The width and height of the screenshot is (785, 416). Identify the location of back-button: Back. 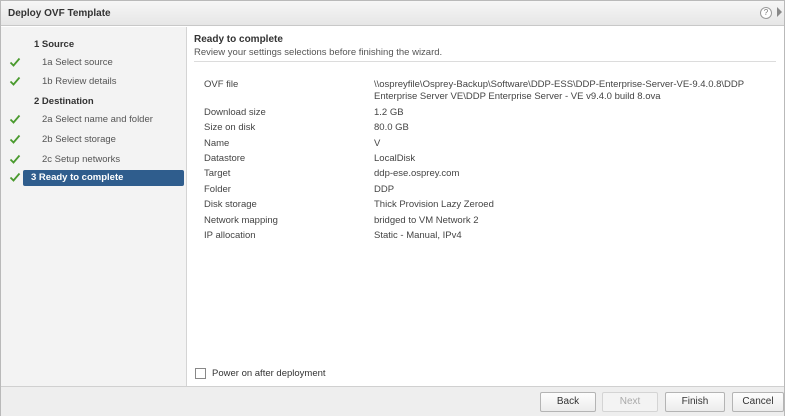
(568, 402).